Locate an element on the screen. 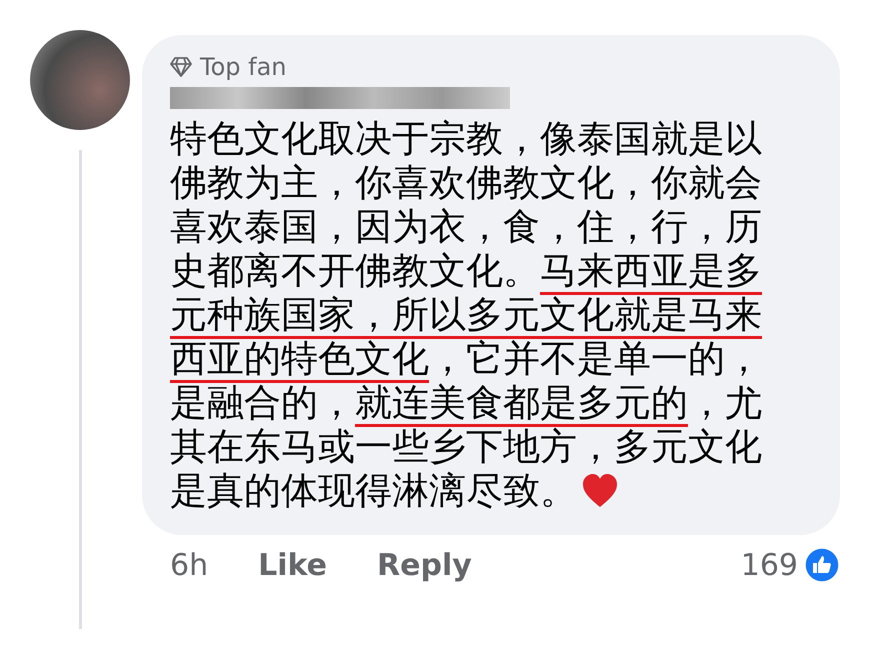 This screenshot has width=869, height=659. thumbs-up-icon is located at coordinates (822, 565).